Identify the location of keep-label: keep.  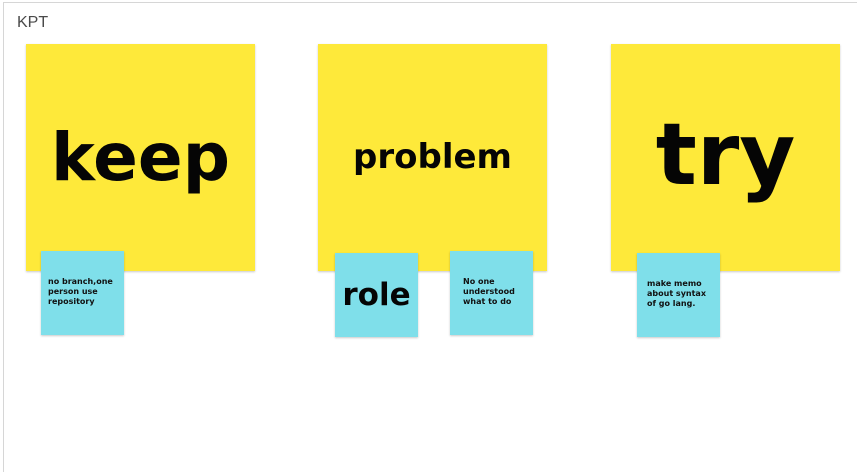
(140, 157).